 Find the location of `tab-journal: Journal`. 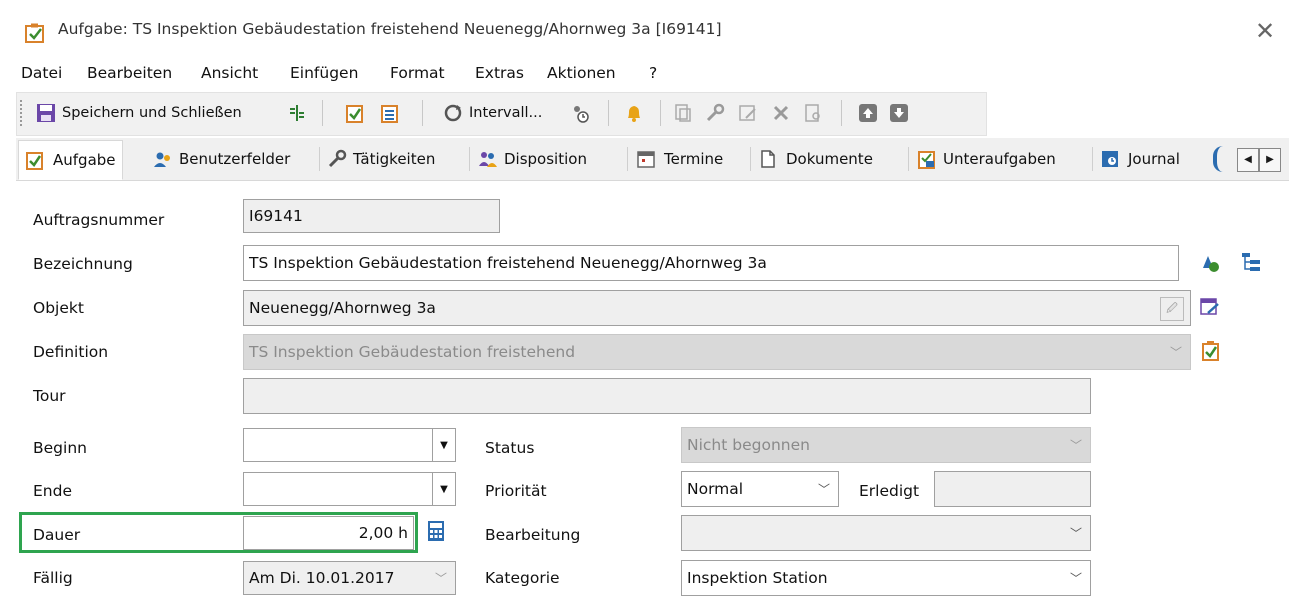

tab-journal: Journal is located at coordinates (1140, 159).